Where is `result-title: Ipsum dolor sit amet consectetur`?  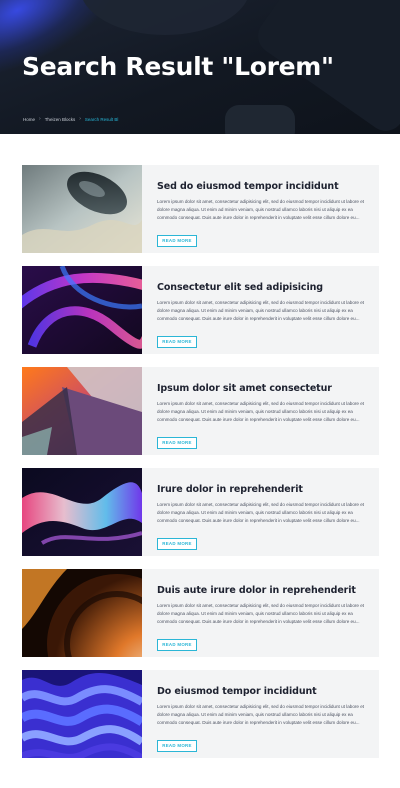 result-title: Ipsum dolor sit amet consectetur is located at coordinates (261, 388).